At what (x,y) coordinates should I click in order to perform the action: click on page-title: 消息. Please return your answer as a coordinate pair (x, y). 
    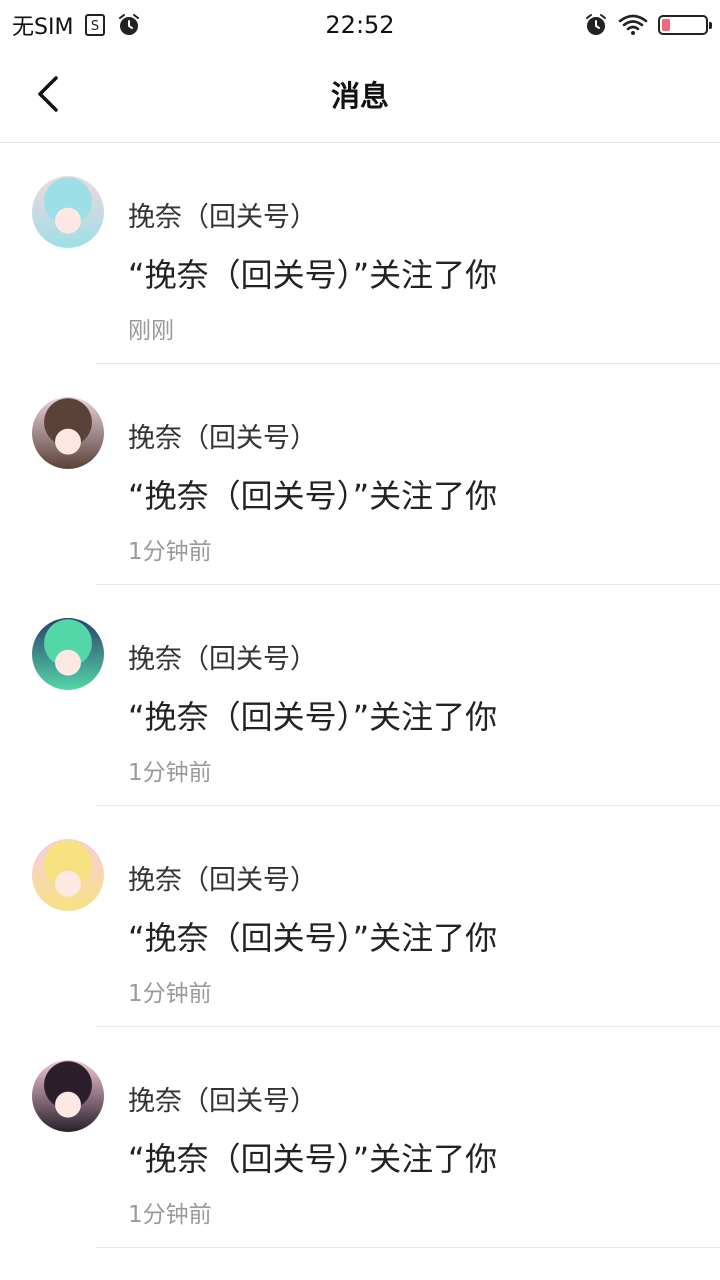
    Looking at the image, I should click on (359, 96).